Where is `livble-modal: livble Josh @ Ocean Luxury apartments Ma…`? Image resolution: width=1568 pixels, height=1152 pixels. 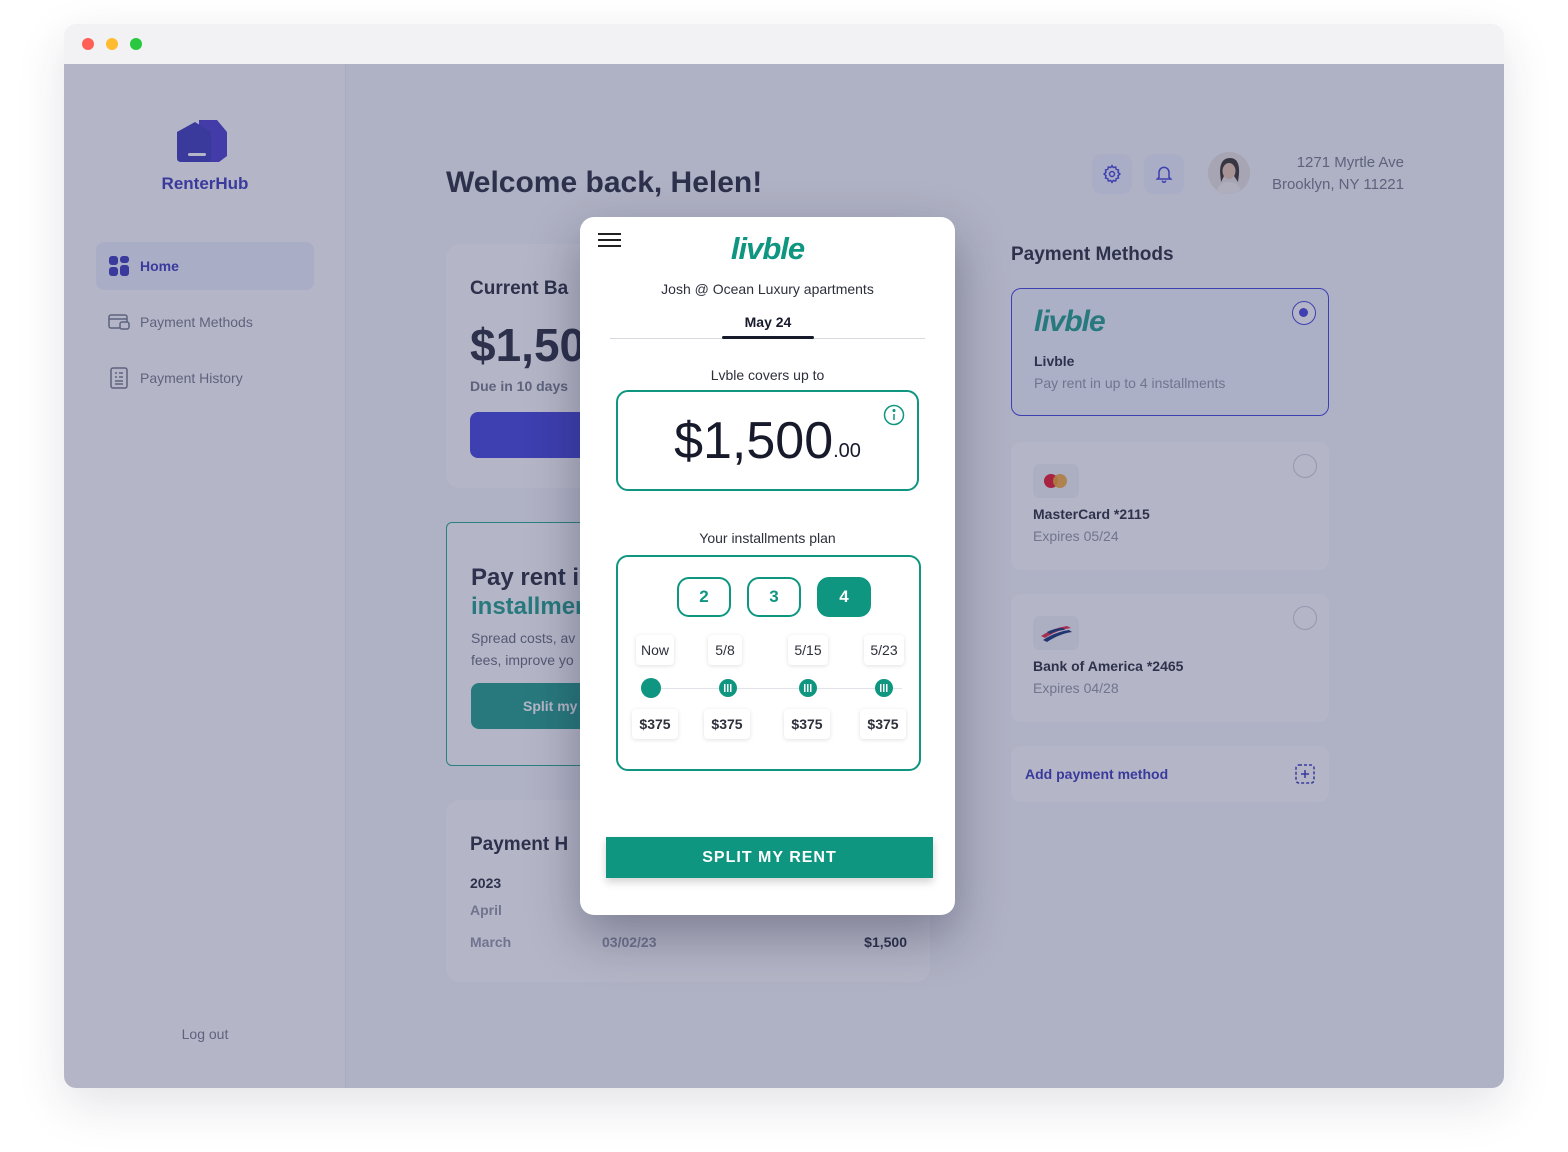 livble-modal: livble Josh @ Ocean Luxury apartments Ma… is located at coordinates (767, 566).